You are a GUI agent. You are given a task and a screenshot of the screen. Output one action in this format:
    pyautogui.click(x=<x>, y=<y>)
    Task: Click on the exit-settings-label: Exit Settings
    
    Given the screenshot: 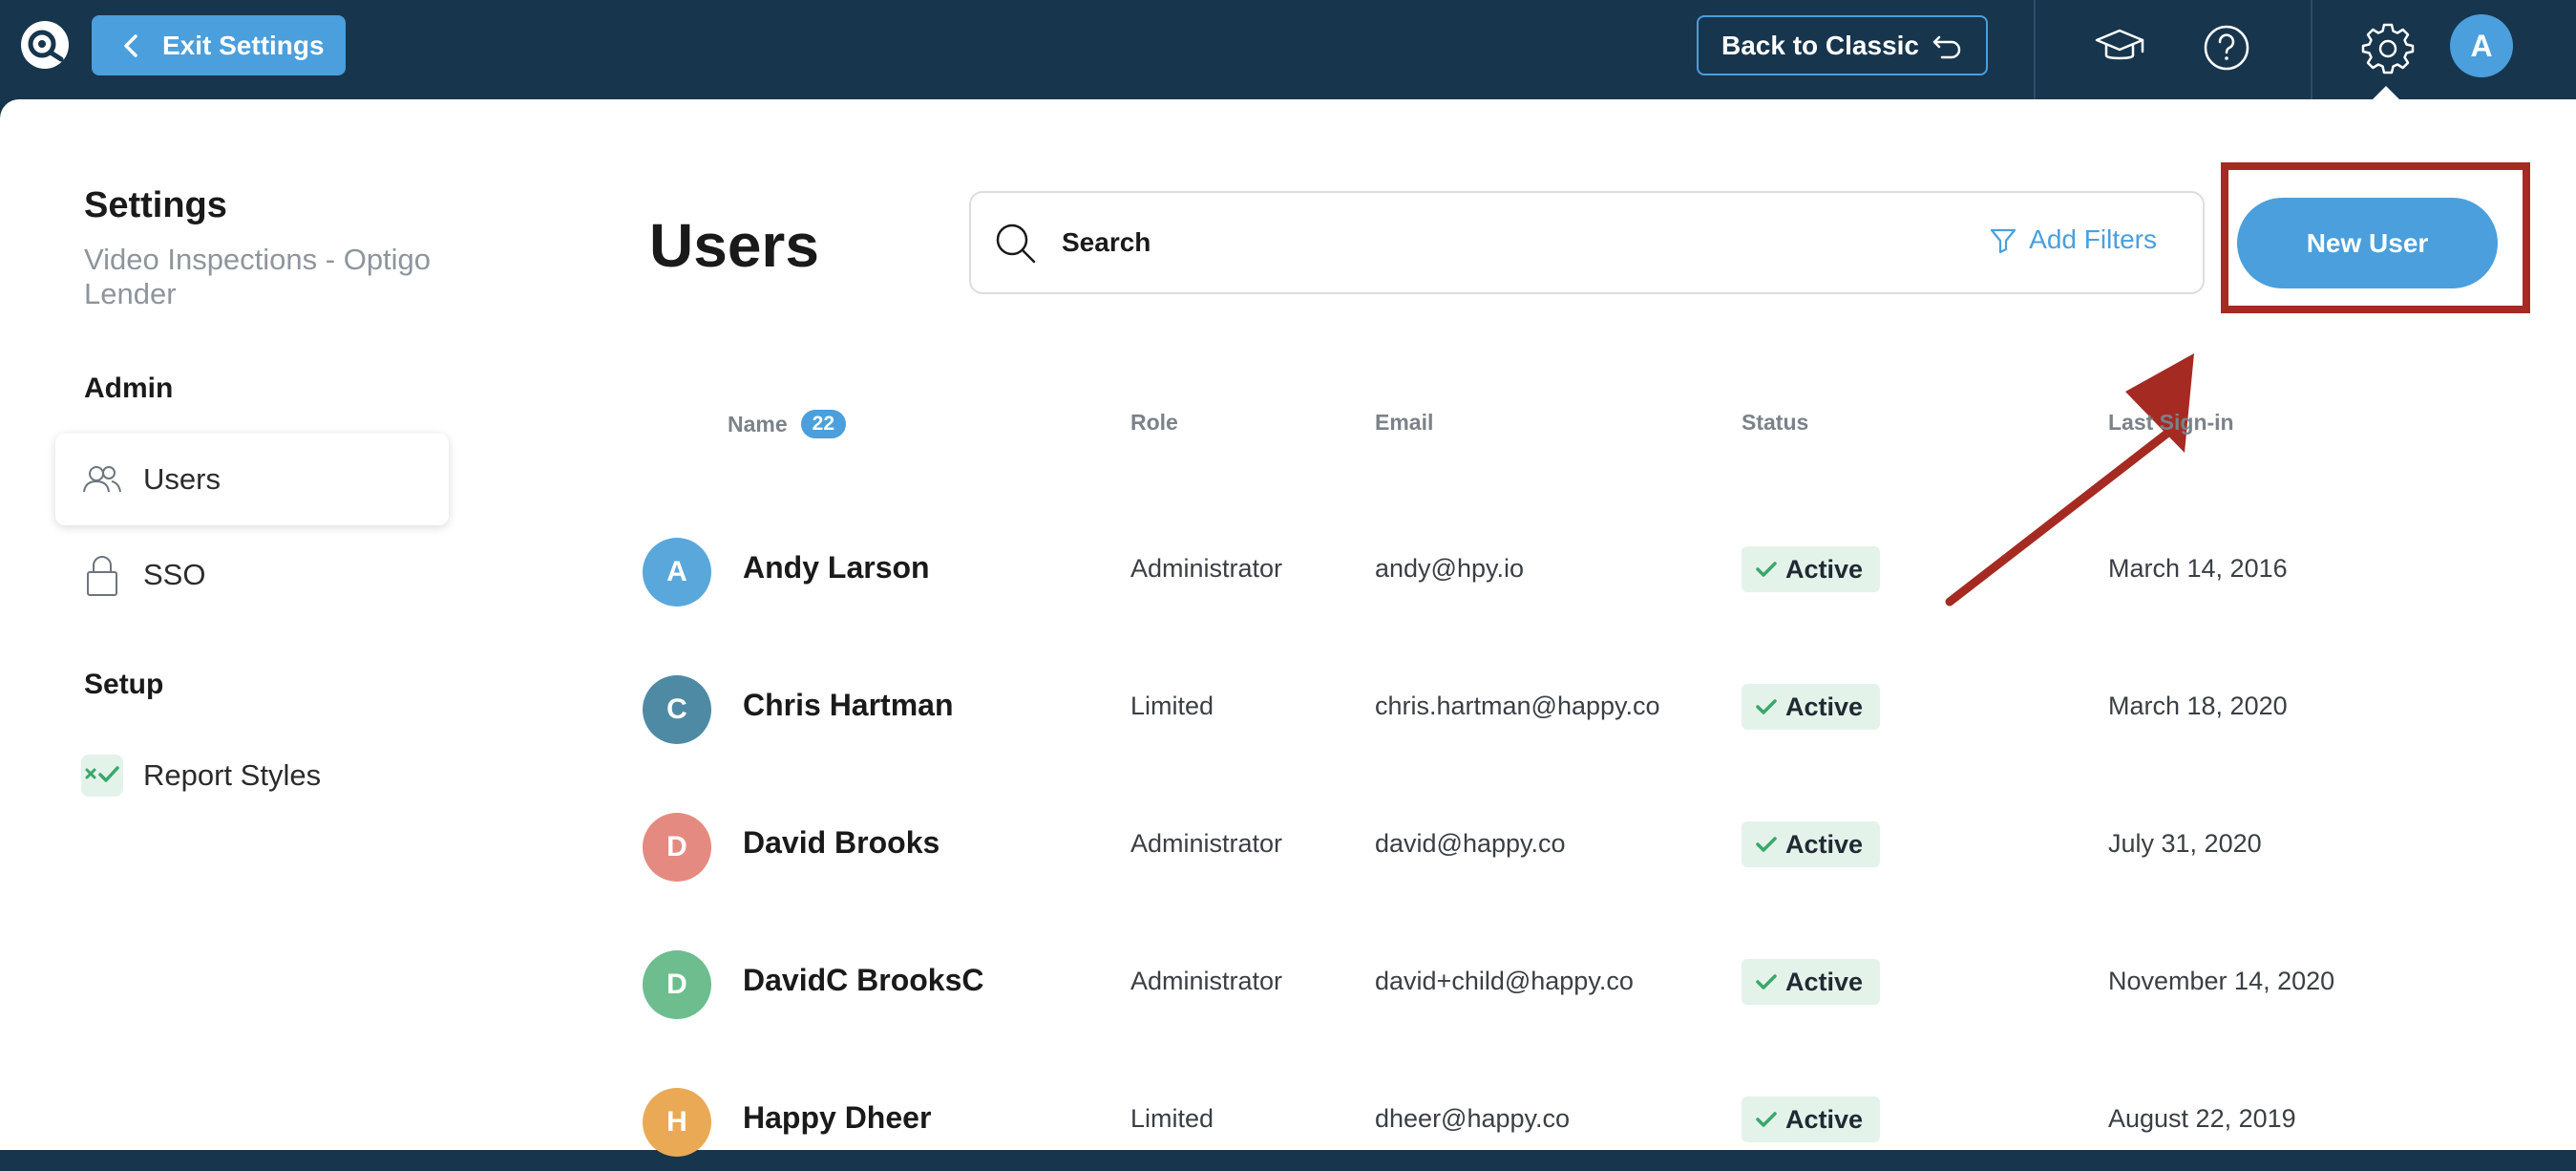 What is the action you would take?
    pyautogui.click(x=243, y=45)
    